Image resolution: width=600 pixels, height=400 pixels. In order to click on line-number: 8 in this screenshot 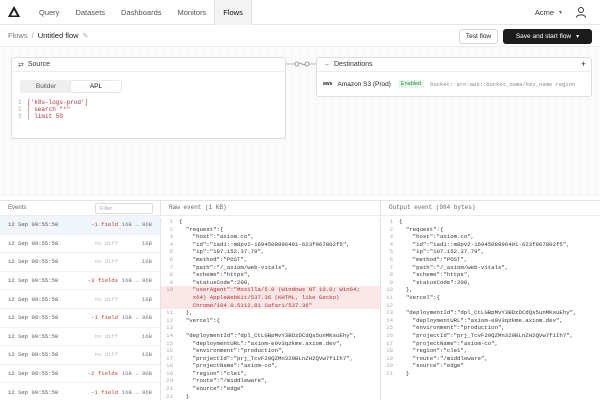, I will do `click(171, 275)`.